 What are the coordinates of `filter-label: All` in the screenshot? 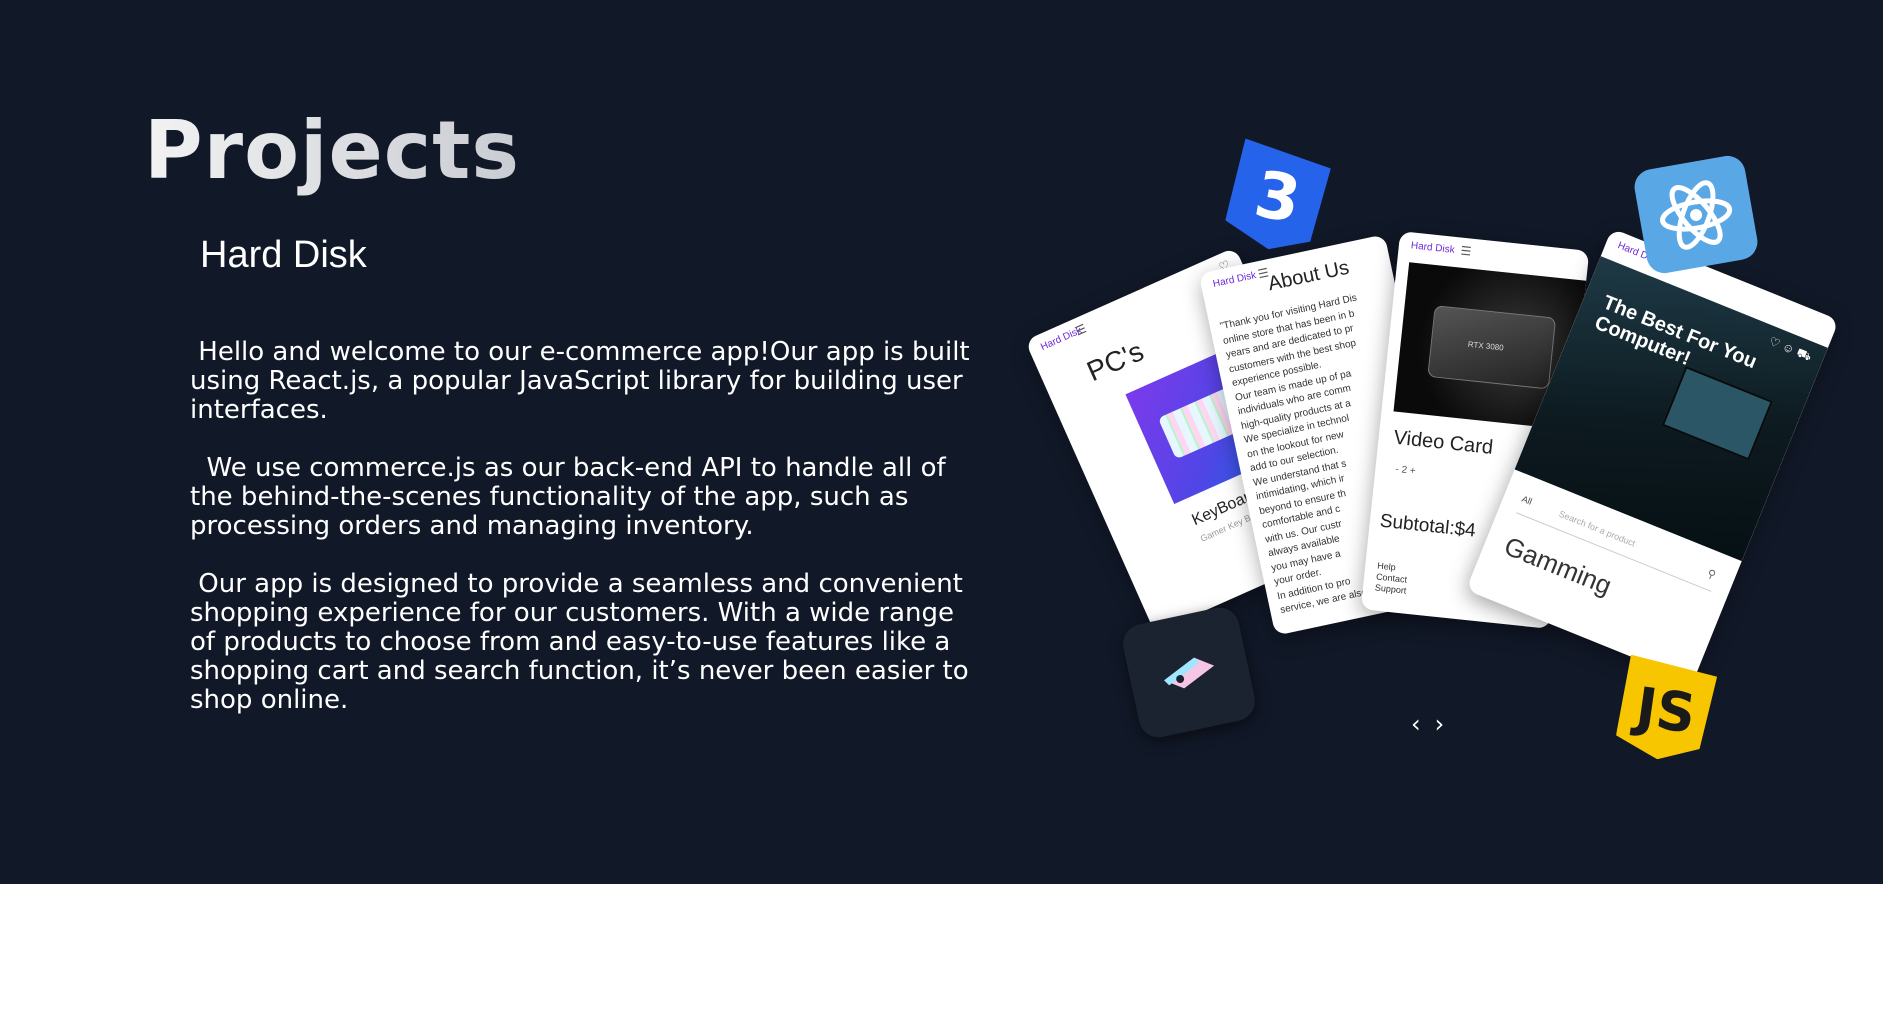 It's located at (1527, 500).